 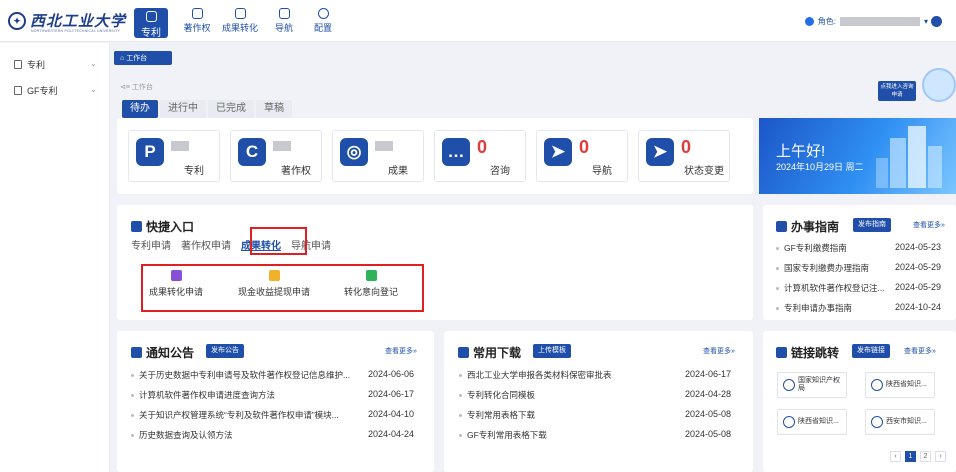 I want to click on tab-todo: 待办, so click(x=140, y=109).